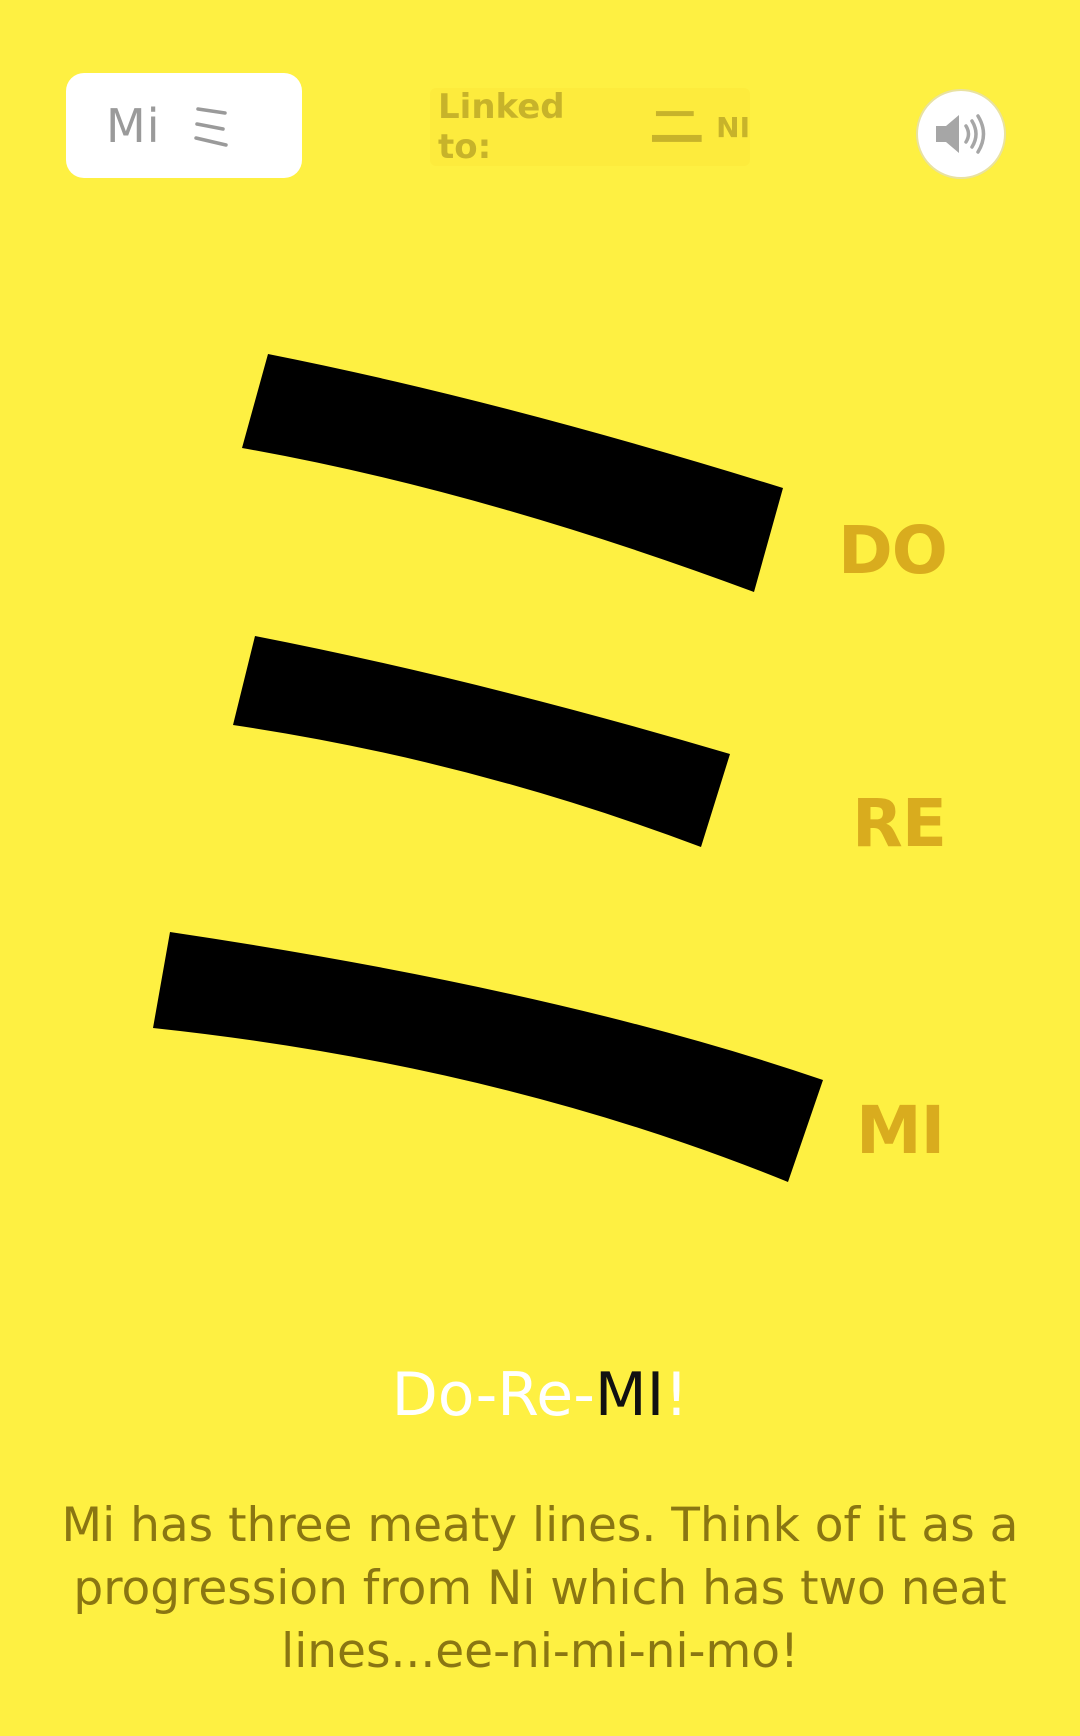 The width and height of the screenshot is (1080, 1736). What do you see at coordinates (676, 1395) in the screenshot?
I see `title-suffix: !` at bounding box center [676, 1395].